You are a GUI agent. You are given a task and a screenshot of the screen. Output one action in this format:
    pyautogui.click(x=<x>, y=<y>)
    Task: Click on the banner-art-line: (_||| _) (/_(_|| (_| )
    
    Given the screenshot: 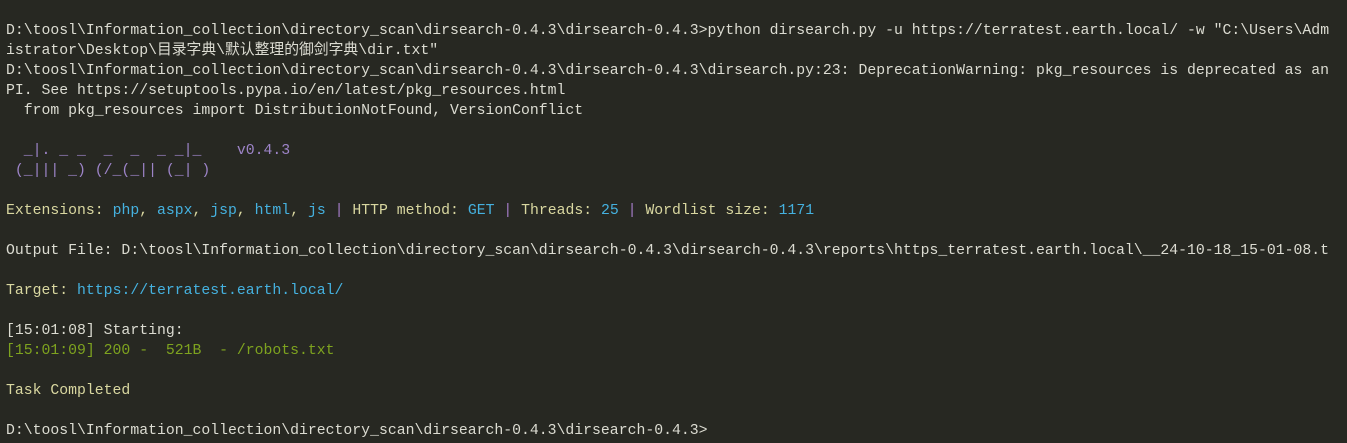 What is the action you would take?
    pyautogui.click(x=108, y=171)
    